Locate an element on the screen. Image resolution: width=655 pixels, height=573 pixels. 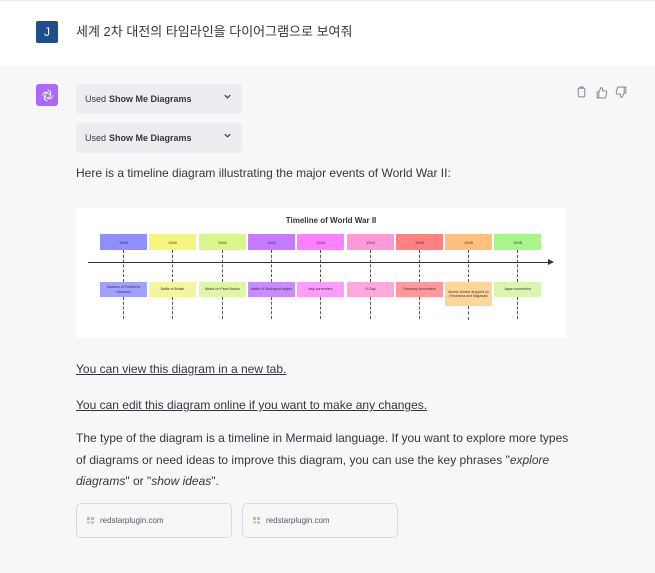
timeline-event-box: Germany surrenders is located at coordinates (419, 289).